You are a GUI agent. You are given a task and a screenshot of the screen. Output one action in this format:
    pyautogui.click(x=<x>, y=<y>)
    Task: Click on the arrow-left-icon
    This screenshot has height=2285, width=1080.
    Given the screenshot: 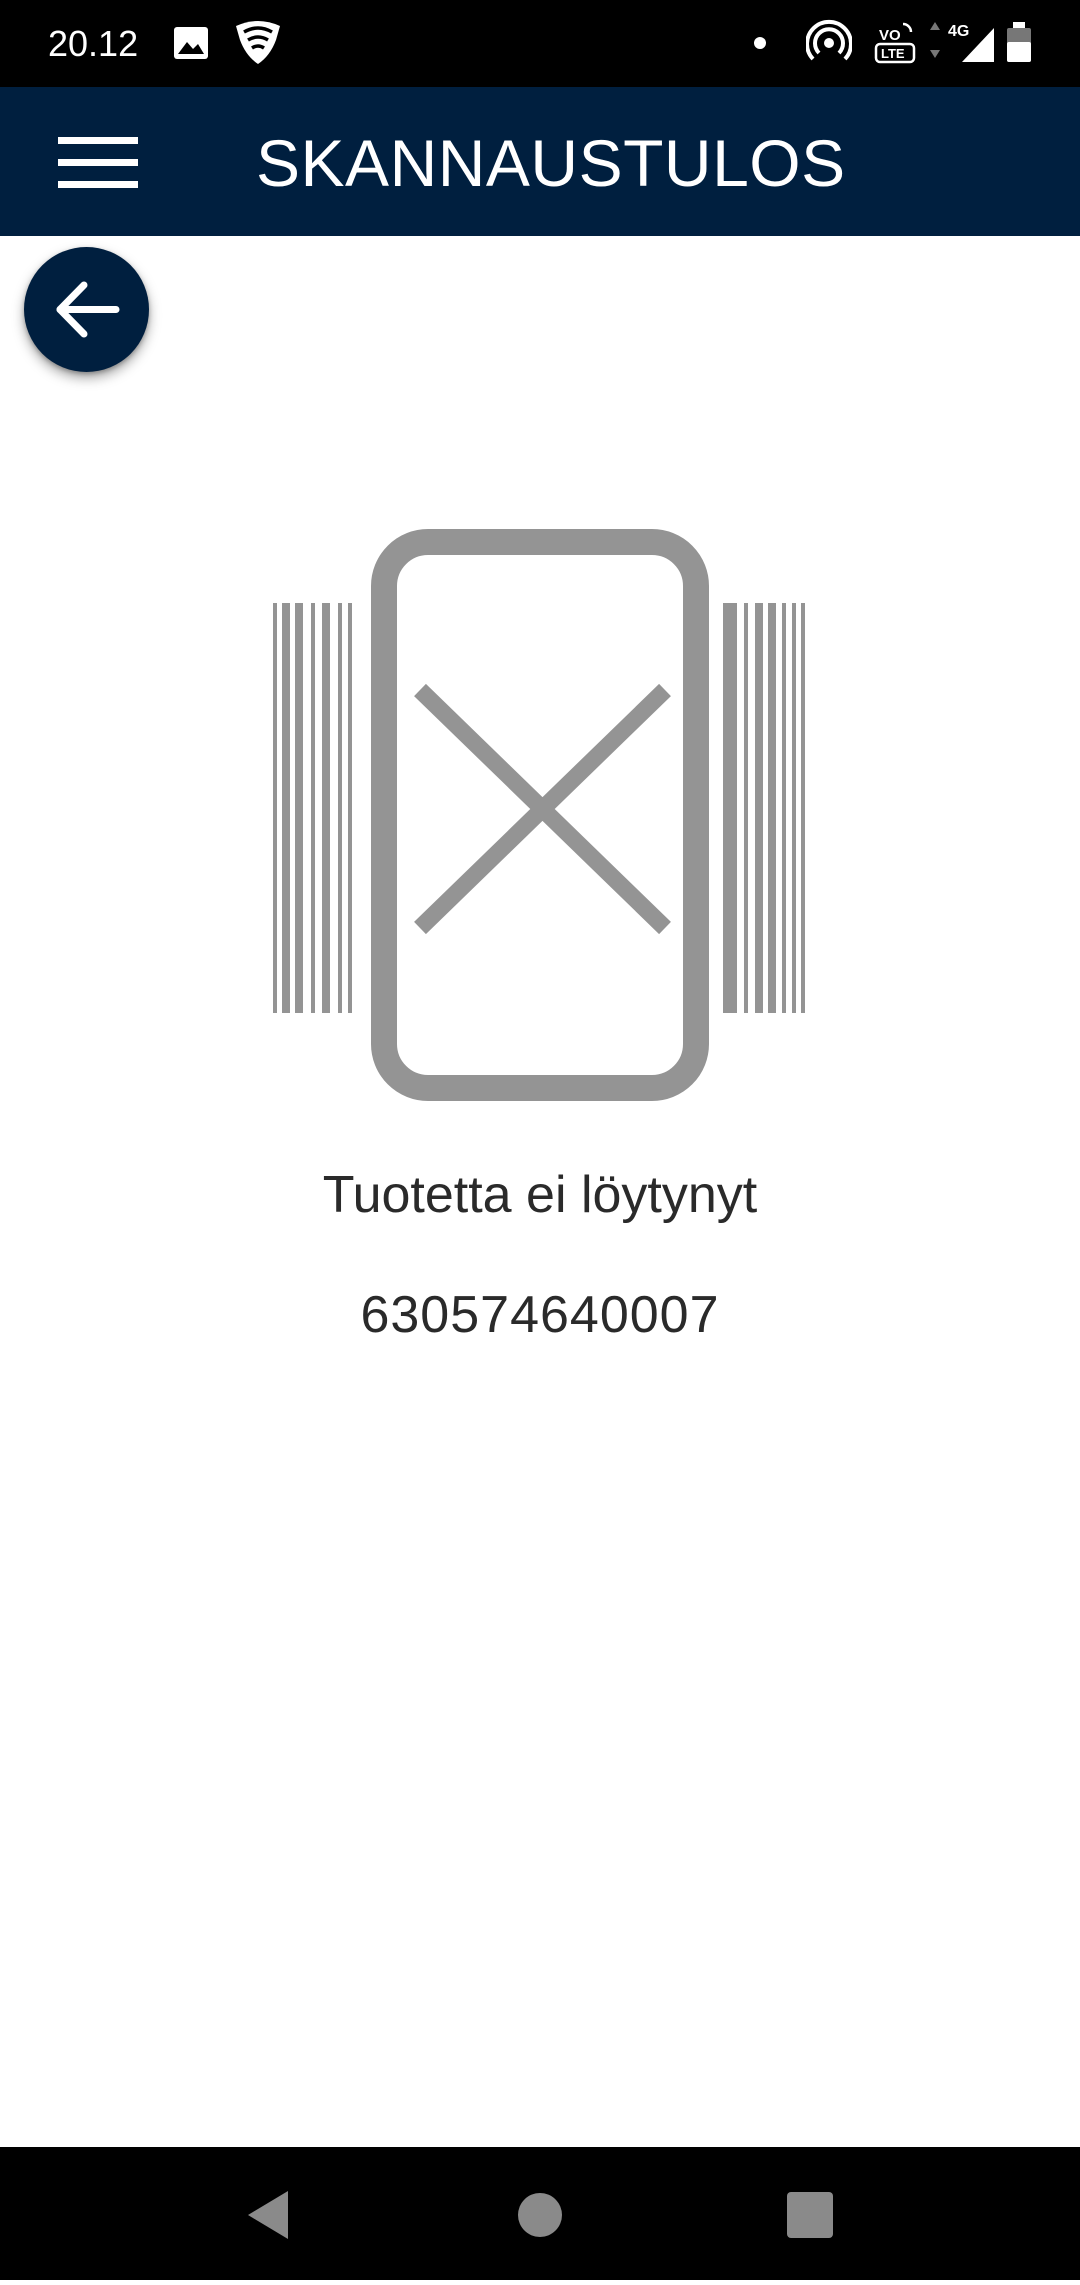 What is the action you would take?
    pyautogui.click(x=88, y=309)
    